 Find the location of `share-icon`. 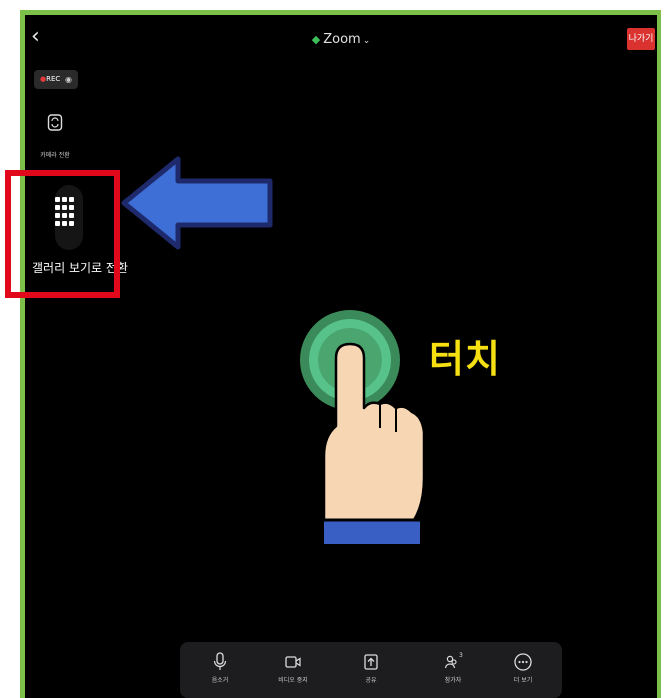

share-icon is located at coordinates (371, 662).